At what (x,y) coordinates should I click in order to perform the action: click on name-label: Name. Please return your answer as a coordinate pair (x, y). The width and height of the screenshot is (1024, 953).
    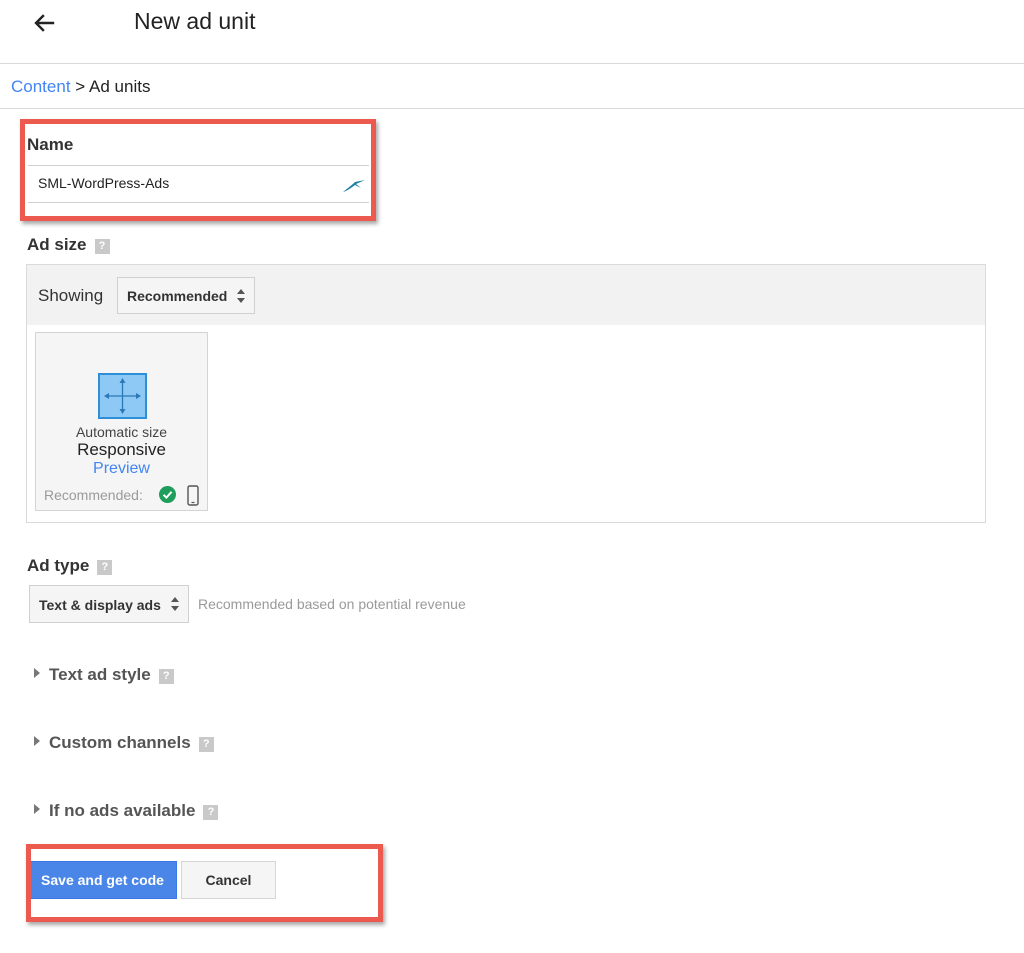
    Looking at the image, I should click on (50, 144).